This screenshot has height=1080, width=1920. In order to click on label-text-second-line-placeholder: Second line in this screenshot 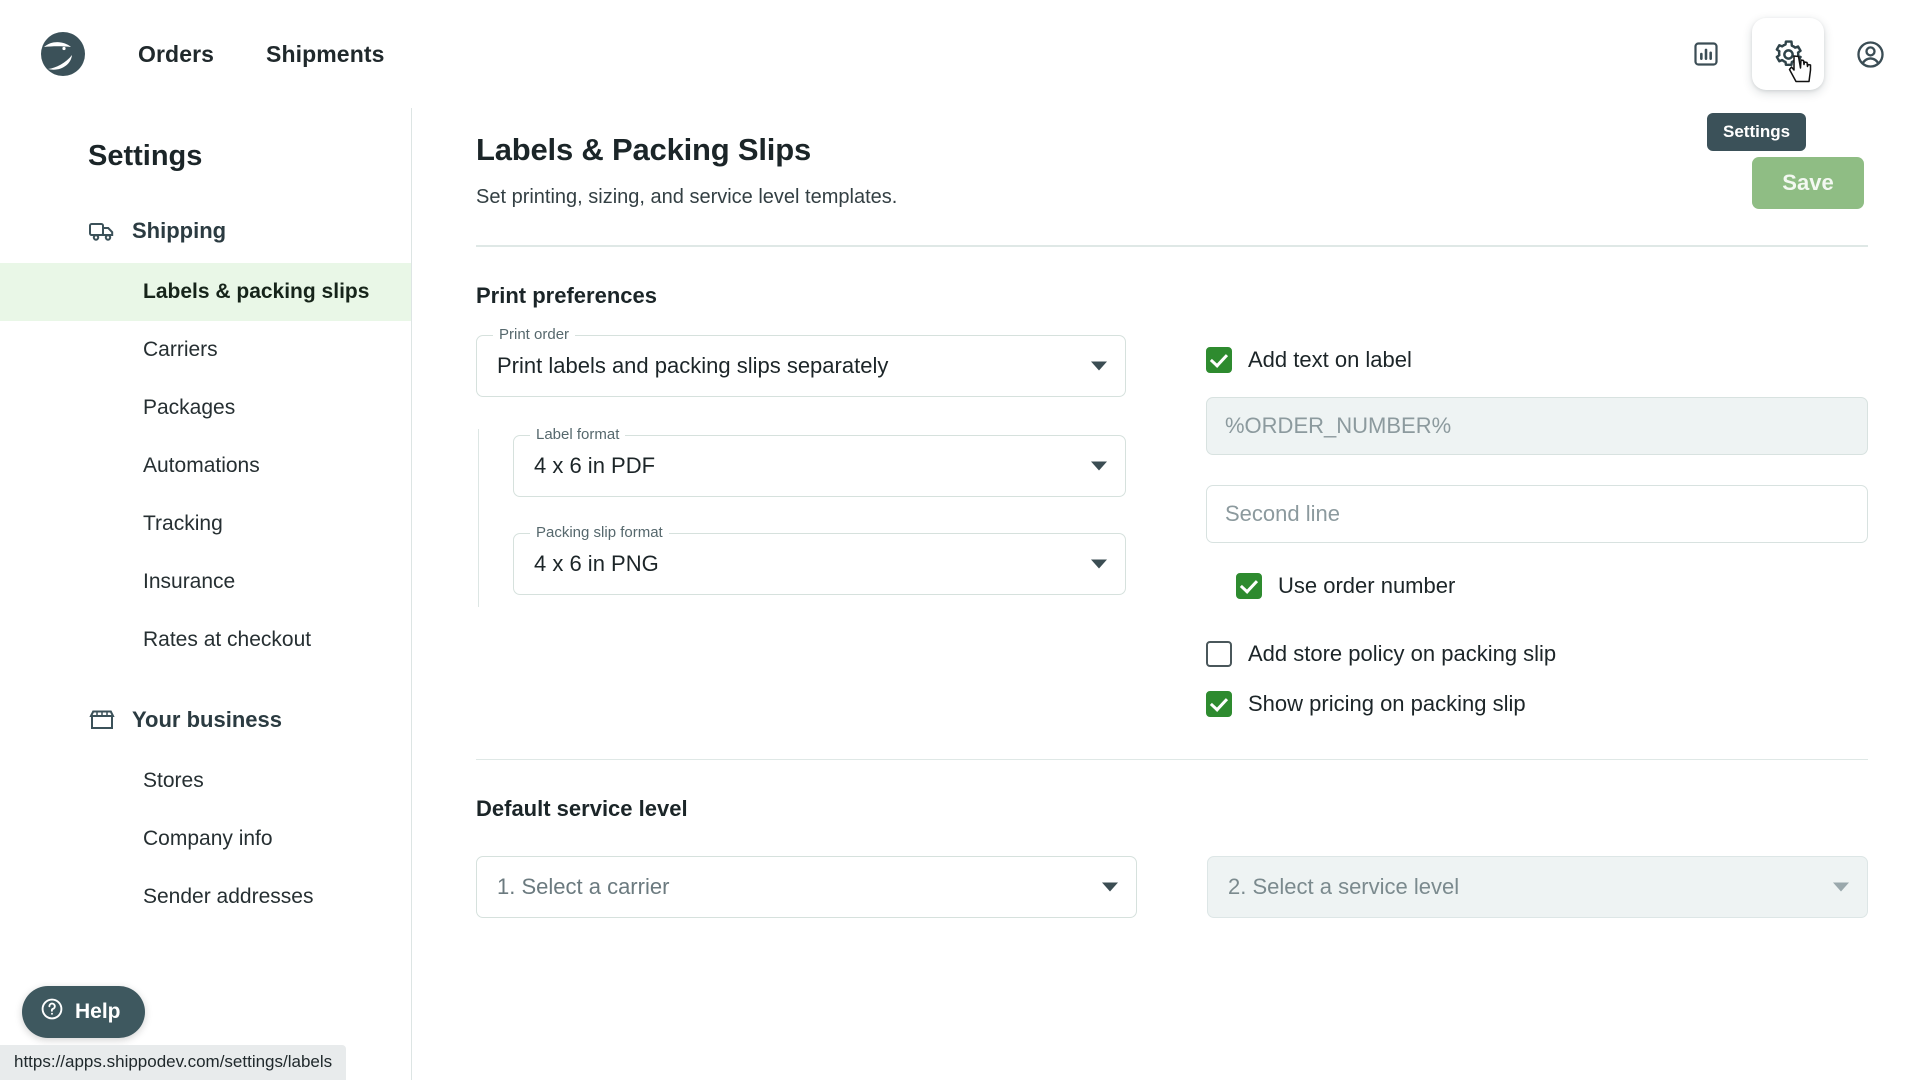, I will do `click(1282, 513)`.